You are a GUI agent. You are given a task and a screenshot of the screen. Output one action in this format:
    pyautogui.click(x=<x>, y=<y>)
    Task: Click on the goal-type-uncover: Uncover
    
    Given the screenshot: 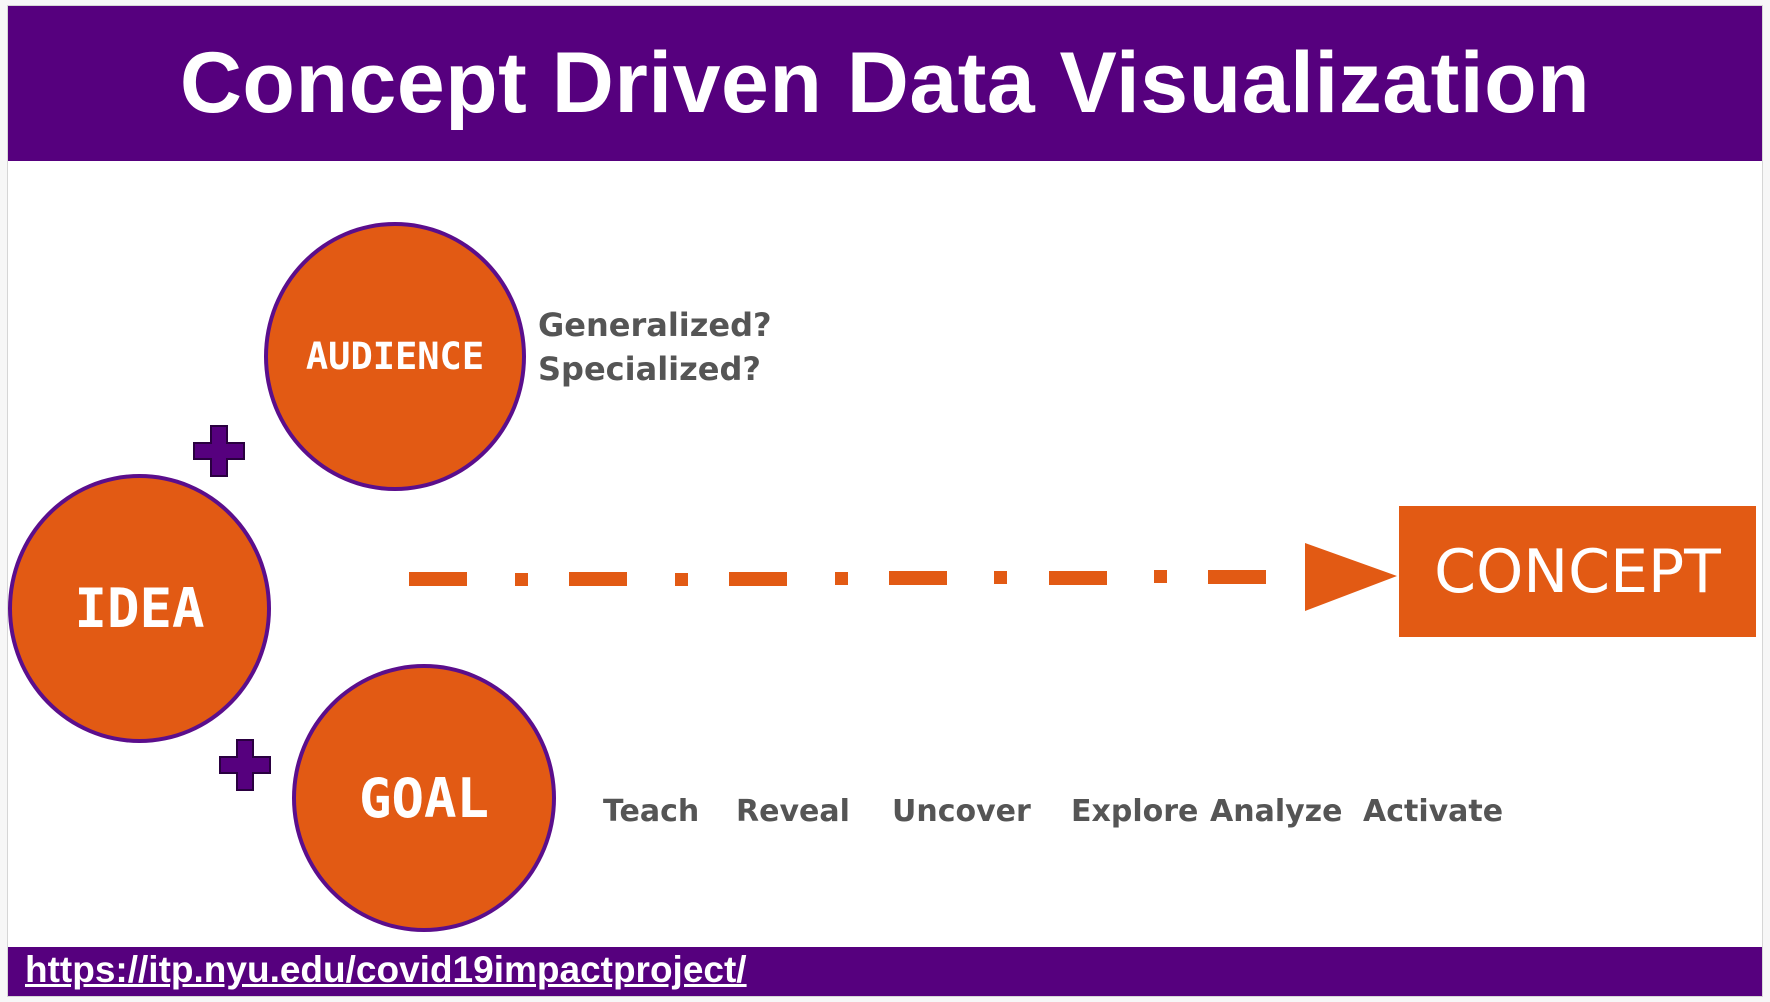 What is the action you would take?
    pyautogui.click(x=961, y=811)
    